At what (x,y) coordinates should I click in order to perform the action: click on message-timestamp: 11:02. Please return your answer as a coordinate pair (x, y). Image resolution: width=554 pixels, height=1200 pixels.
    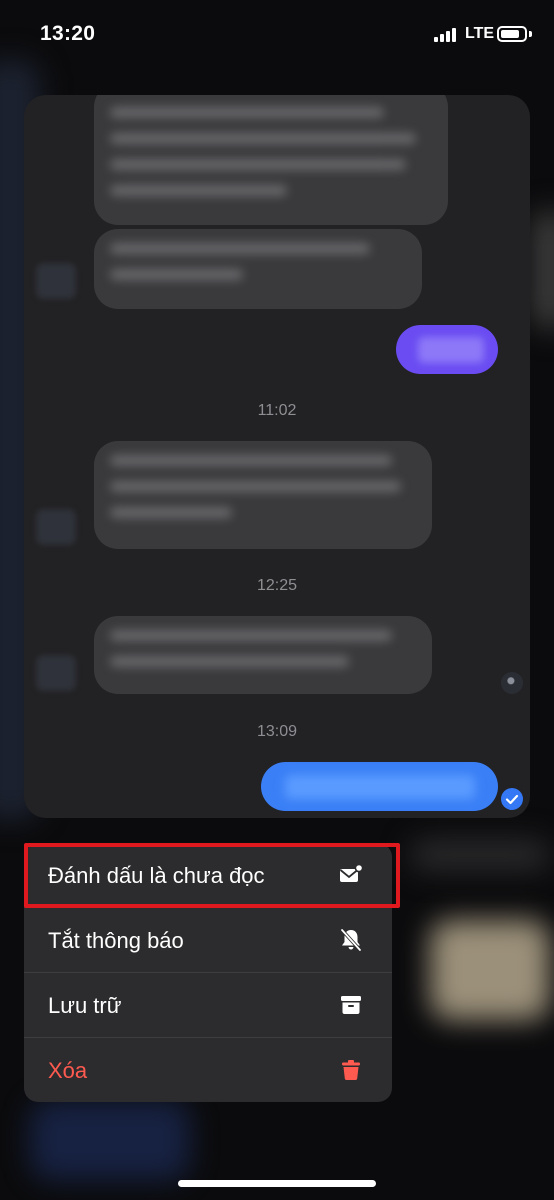
    Looking at the image, I should click on (277, 410).